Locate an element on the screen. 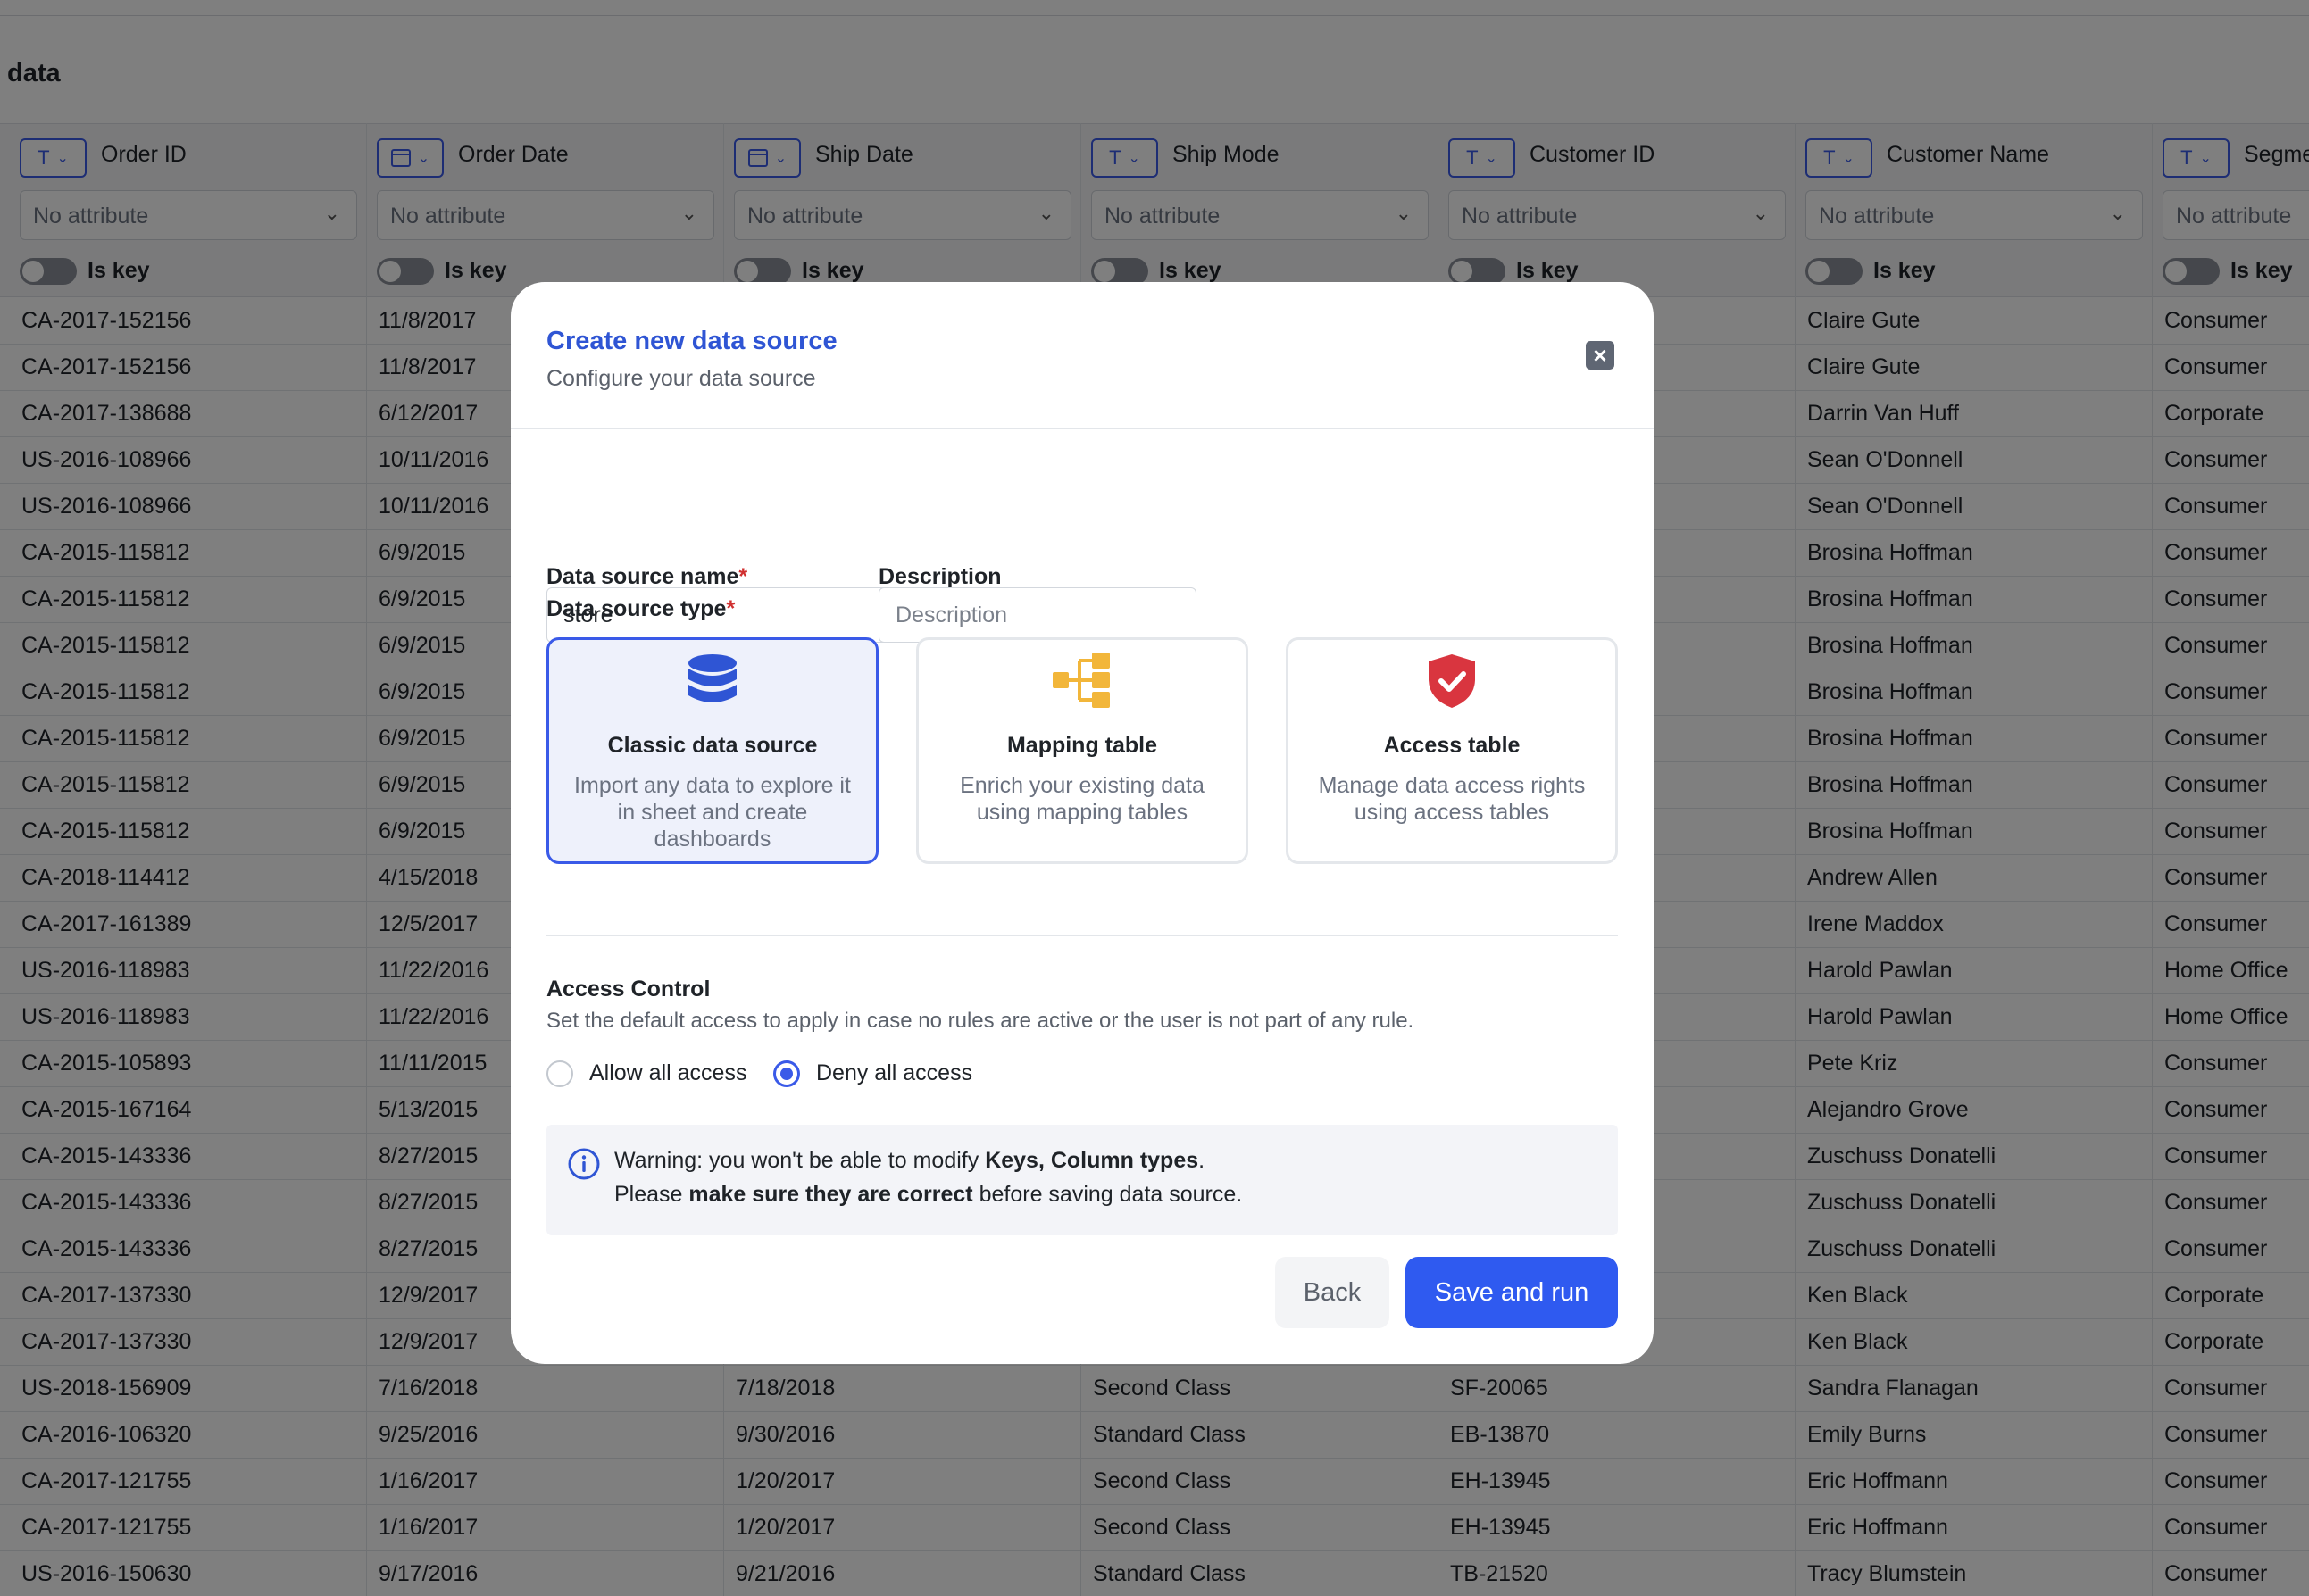 Image resolution: width=2309 pixels, height=1596 pixels. back-button: Back is located at coordinates (1332, 1292).